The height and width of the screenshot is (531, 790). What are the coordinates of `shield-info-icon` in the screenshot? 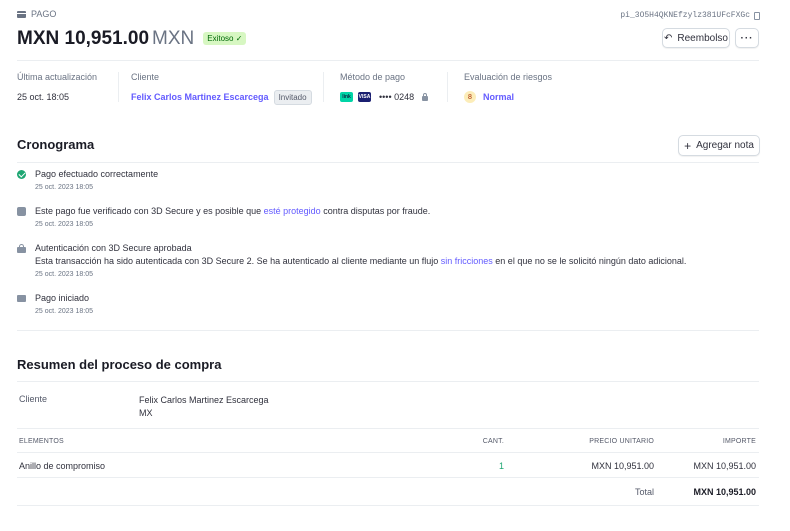 It's located at (21, 211).